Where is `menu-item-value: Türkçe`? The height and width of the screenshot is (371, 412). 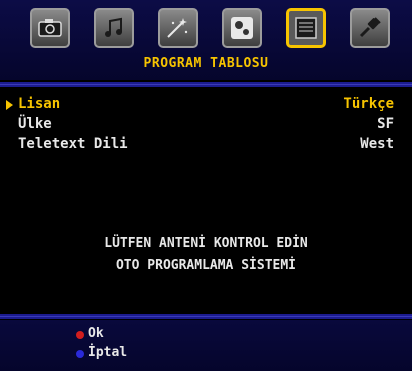 menu-item-value: Türkçe is located at coordinates (368, 104).